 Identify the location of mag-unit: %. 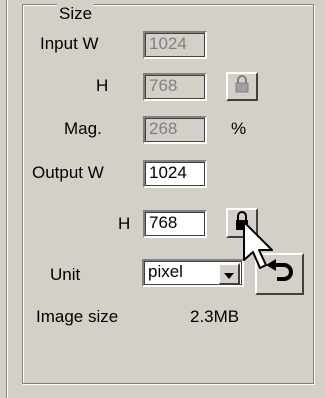
(239, 128).